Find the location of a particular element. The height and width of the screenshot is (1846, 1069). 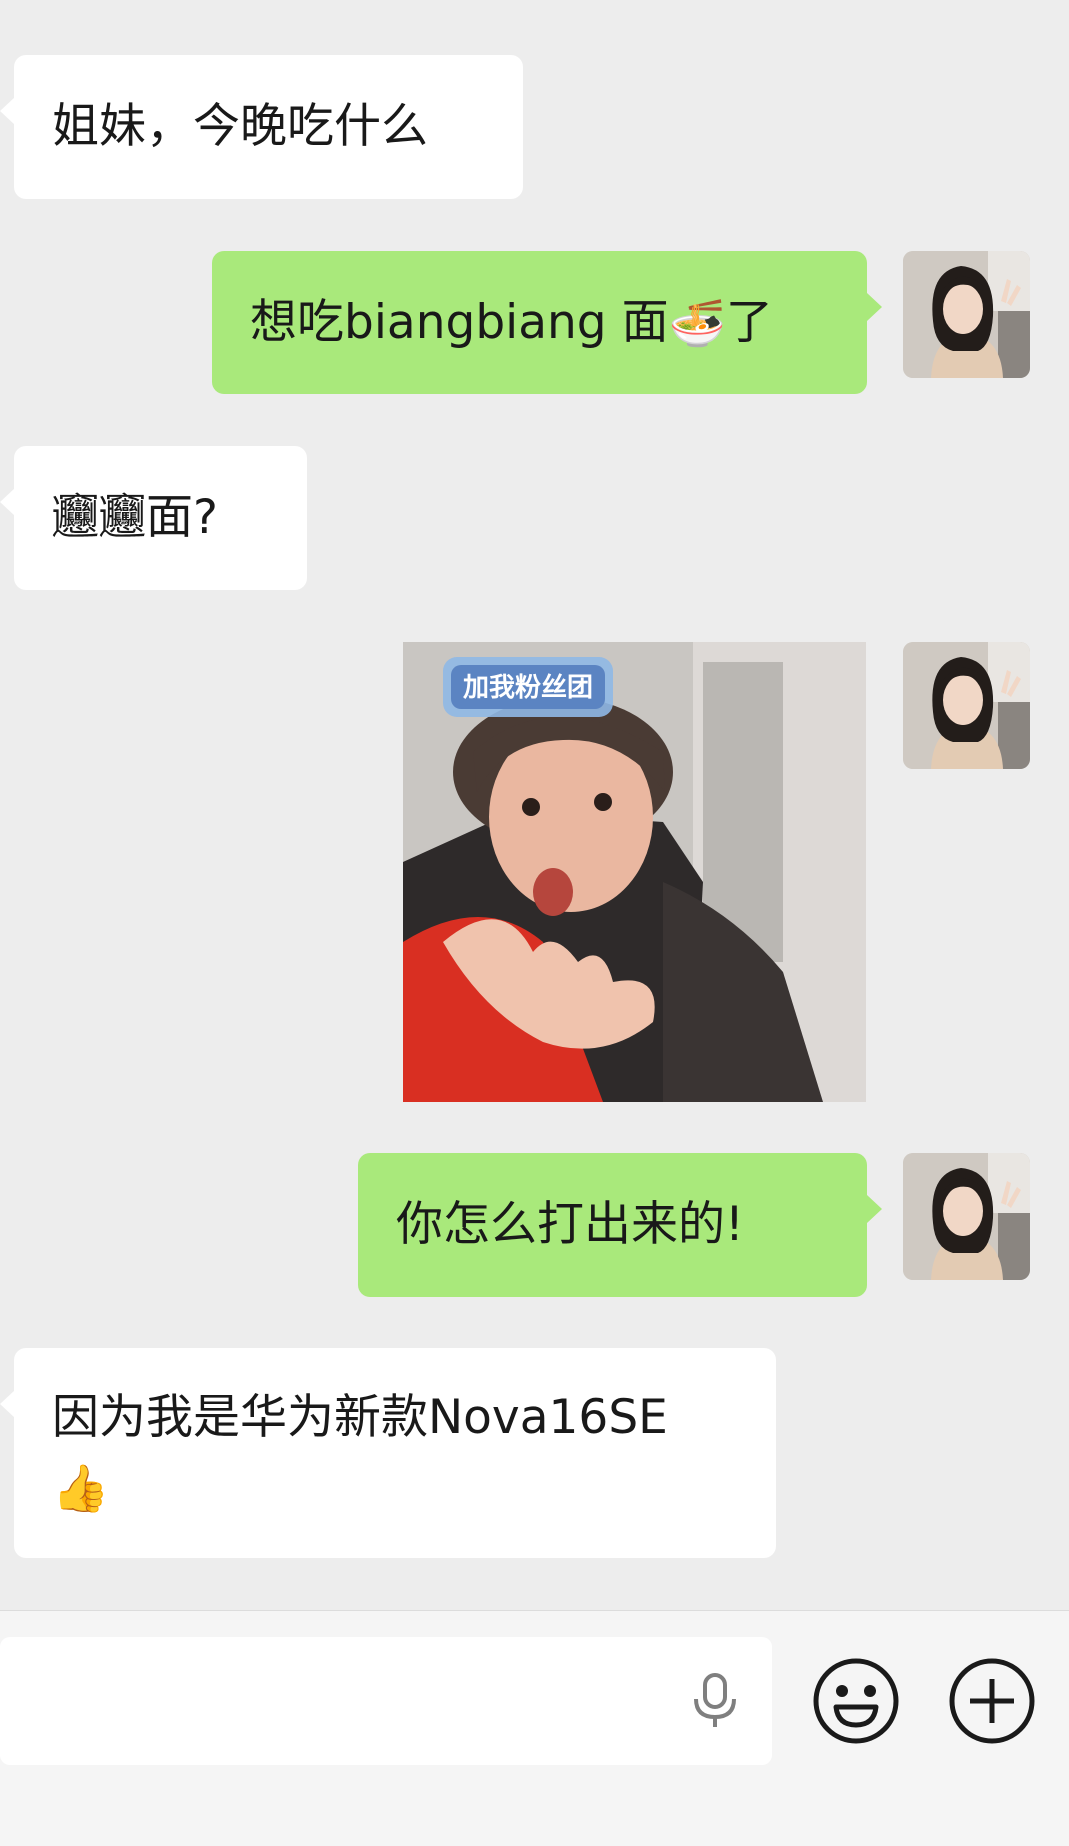

message-bubble-outgoing: 想吃biangbiang 面 🍜 了 is located at coordinates (547, 322).